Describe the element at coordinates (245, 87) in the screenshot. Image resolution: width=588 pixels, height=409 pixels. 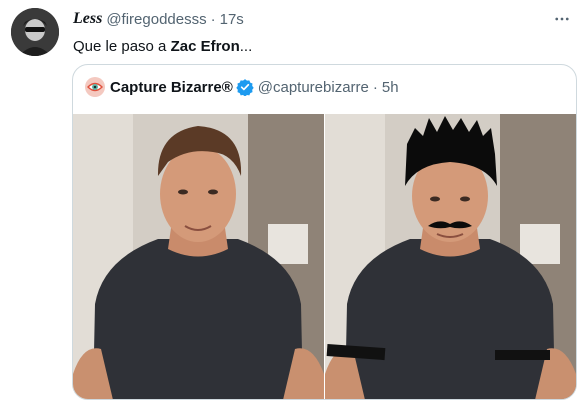
I see `verified-badge-icon` at that location.